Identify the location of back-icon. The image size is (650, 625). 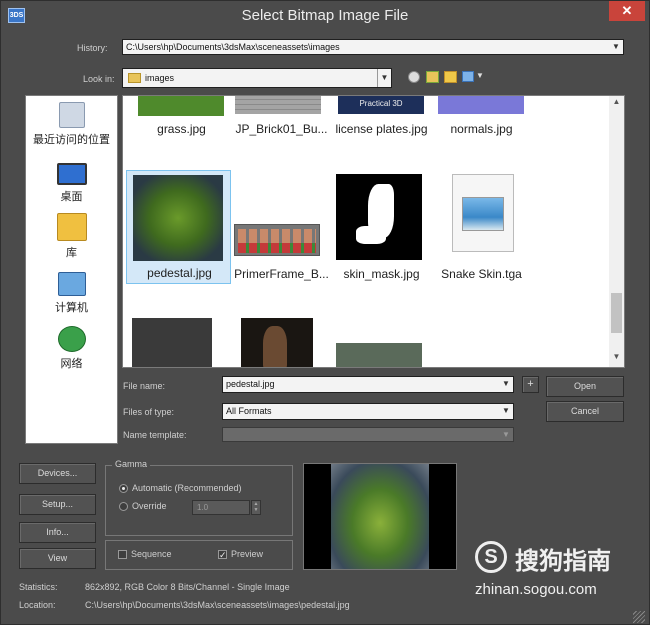
(414, 77).